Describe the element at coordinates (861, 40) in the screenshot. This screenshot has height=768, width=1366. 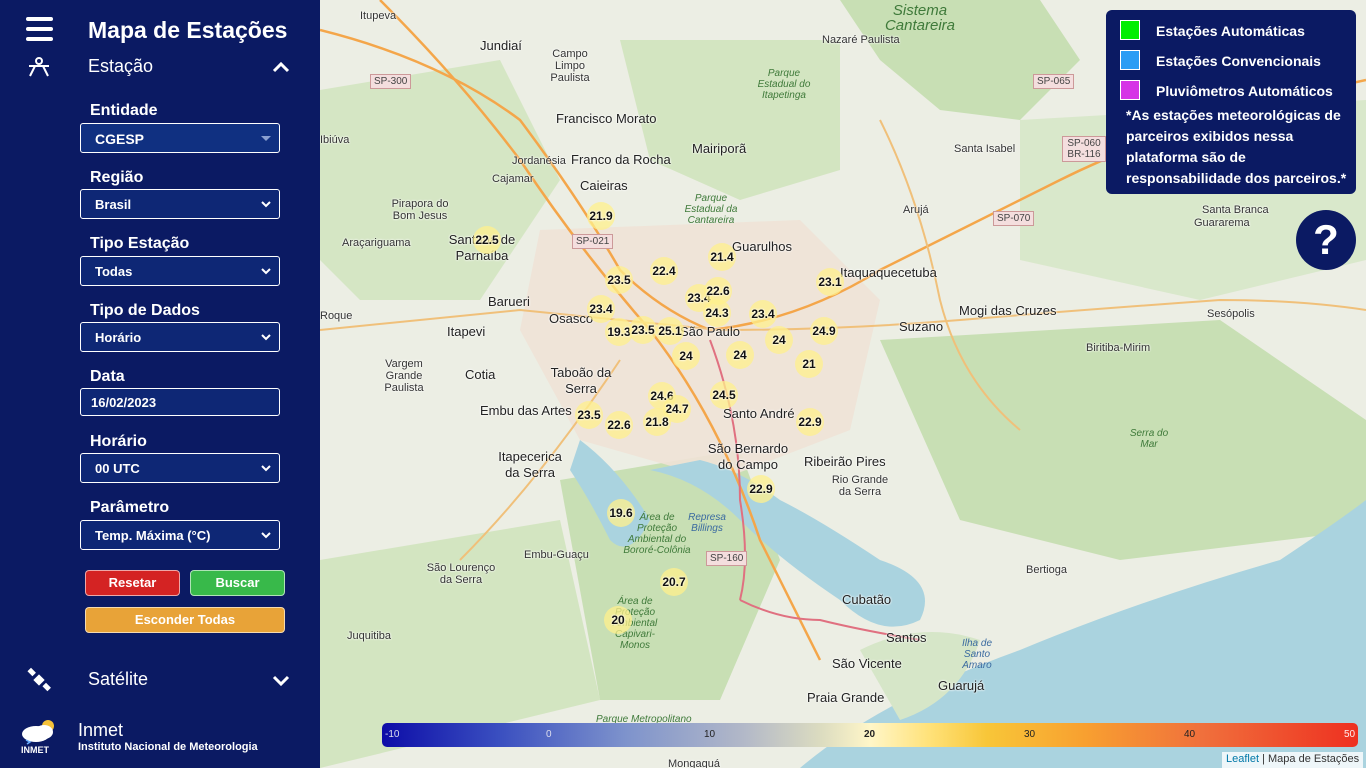
I see `place-label: Nazaré Paulista` at that location.